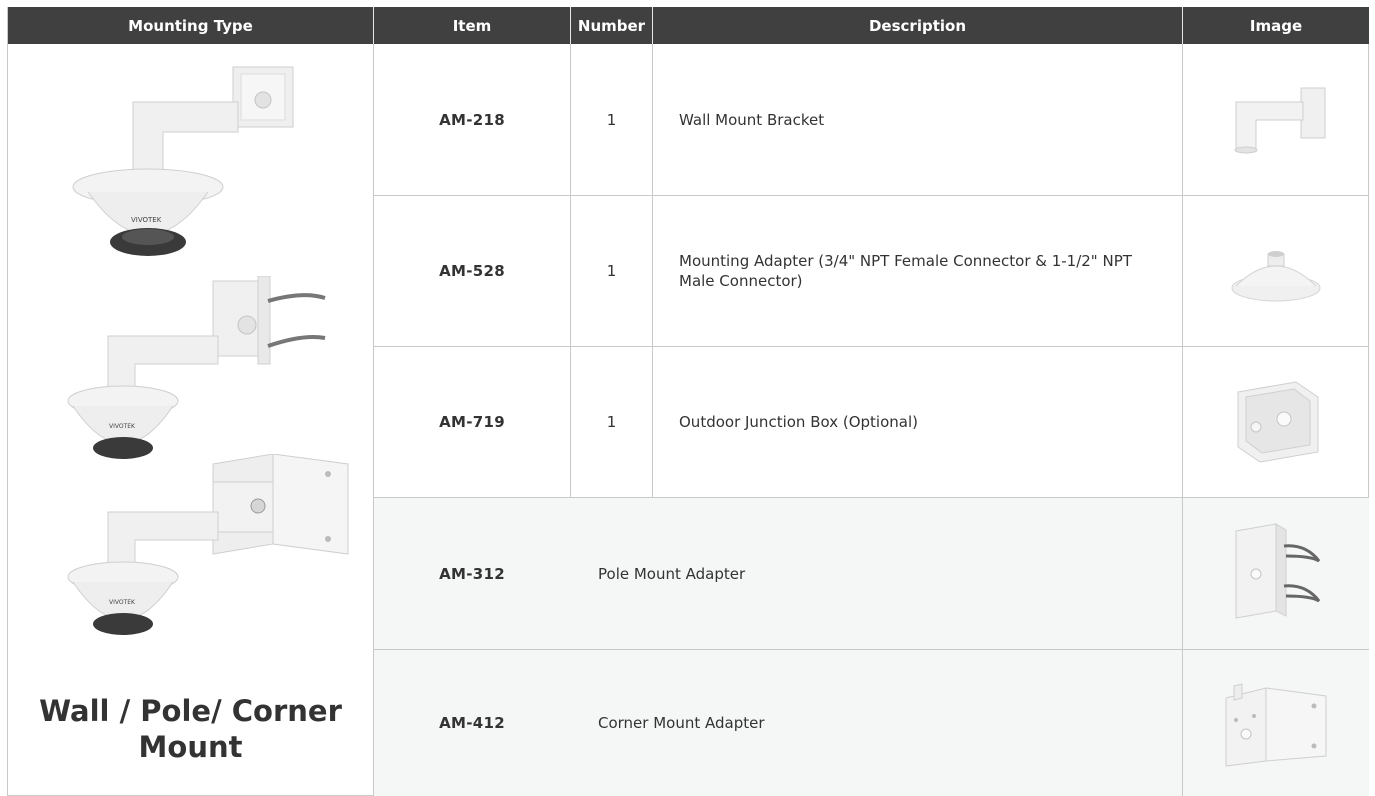 Image resolution: width=1375 pixels, height=796 pixels. What do you see at coordinates (672, 573) in the screenshot?
I see `row-description: Pole Mount Adapter` at bounding box center [672, 573].